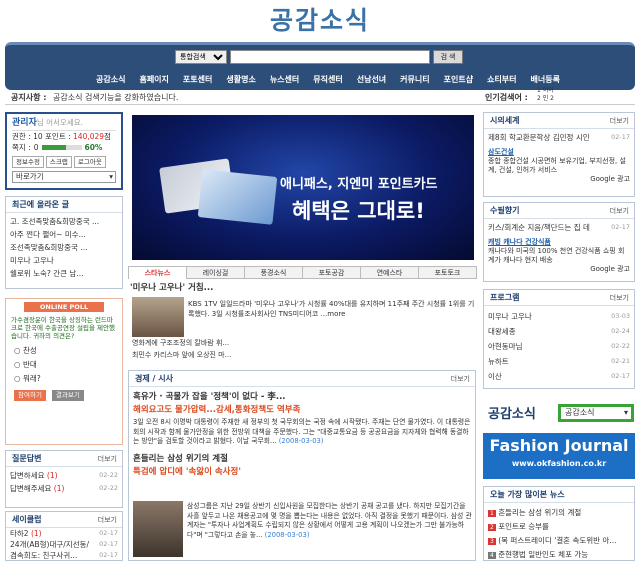 The width and height of the screenshot is (640, 564). Describe the element at coordinates (559, 346) in the screenshot. I see `list-item: 아현동마님 02-22` at that location.